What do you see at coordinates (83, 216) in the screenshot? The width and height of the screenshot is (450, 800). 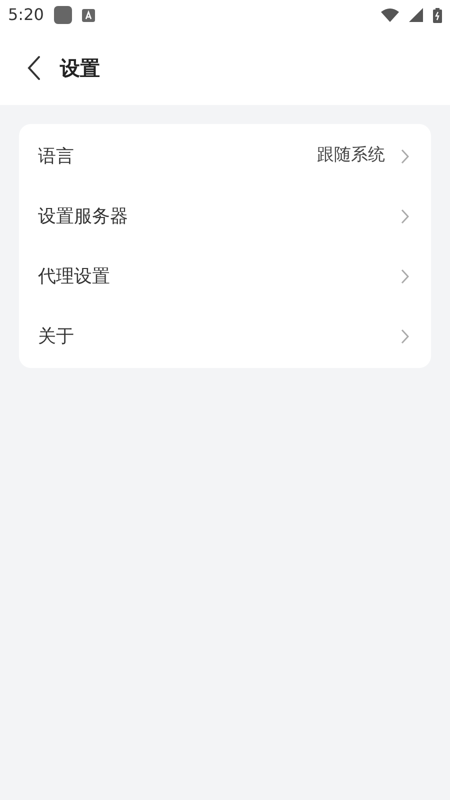 I see `item-label: 设置服务器` at bounding box center [83, 216].